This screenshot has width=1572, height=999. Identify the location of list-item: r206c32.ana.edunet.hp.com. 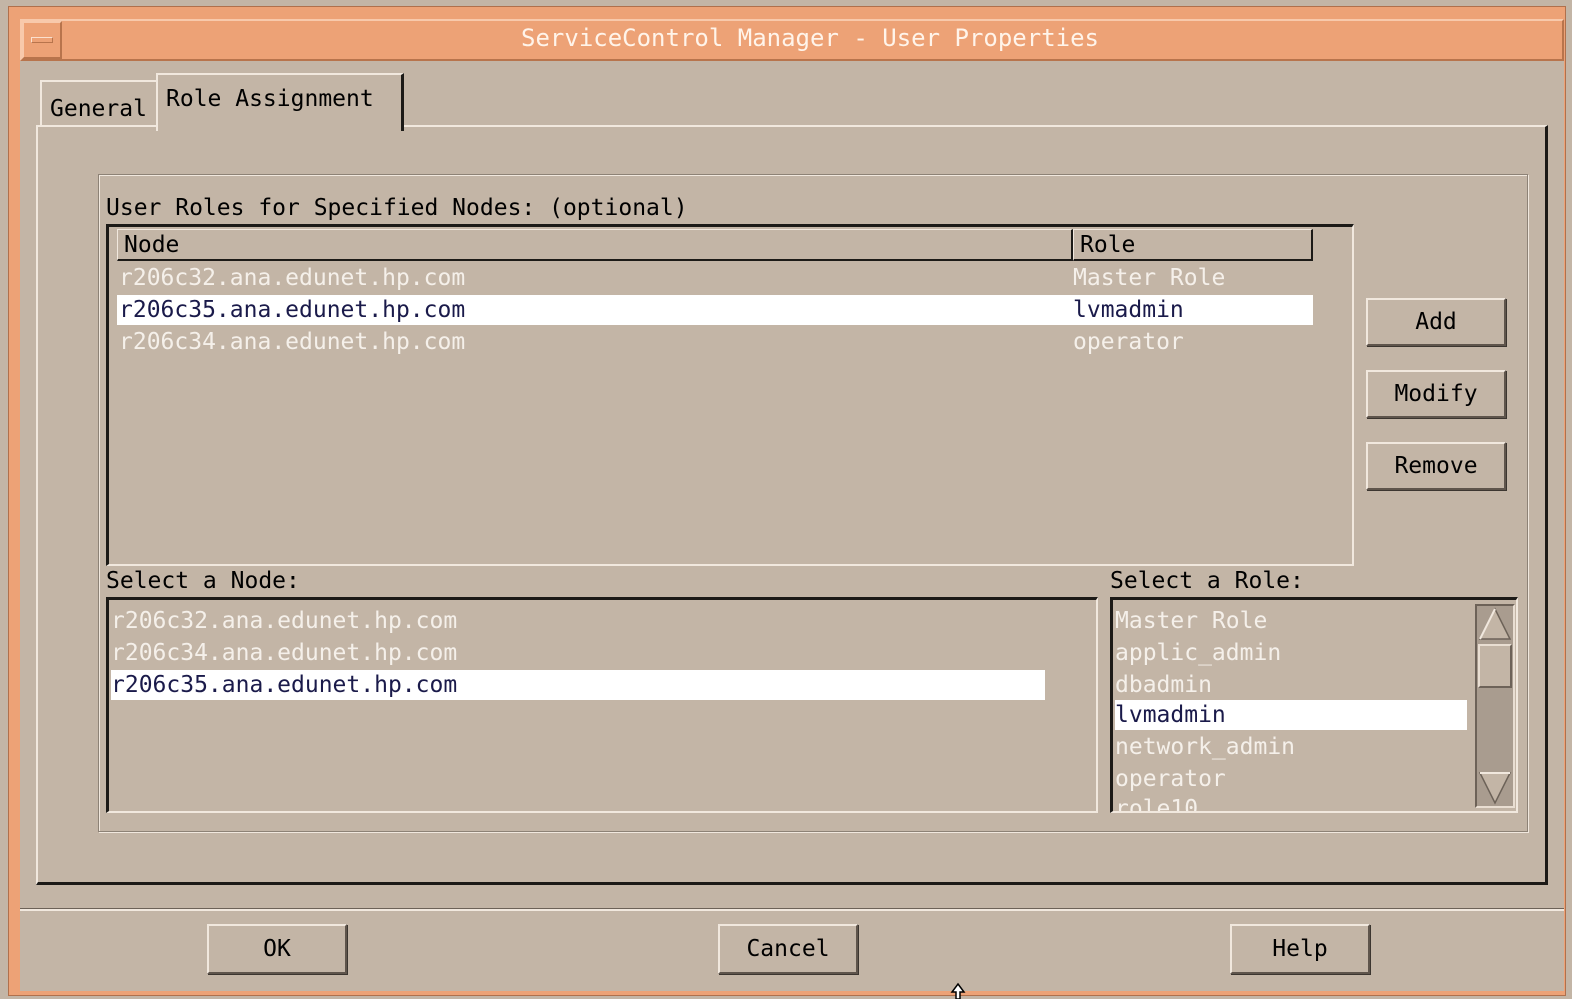
(578, 621).